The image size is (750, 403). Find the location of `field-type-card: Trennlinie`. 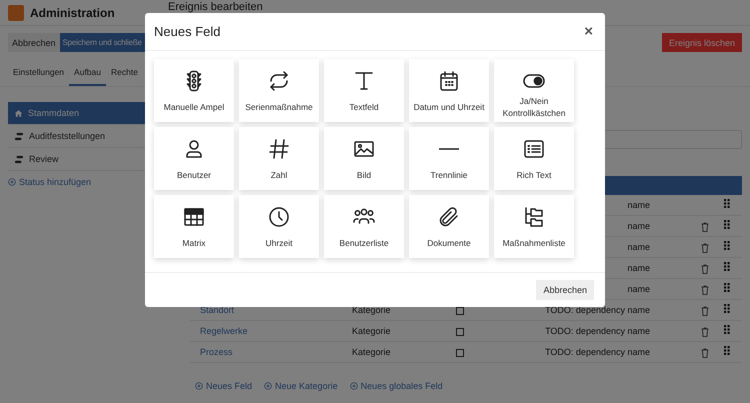

field-type-card: Trennlinie is located at coordinates (449, 158).